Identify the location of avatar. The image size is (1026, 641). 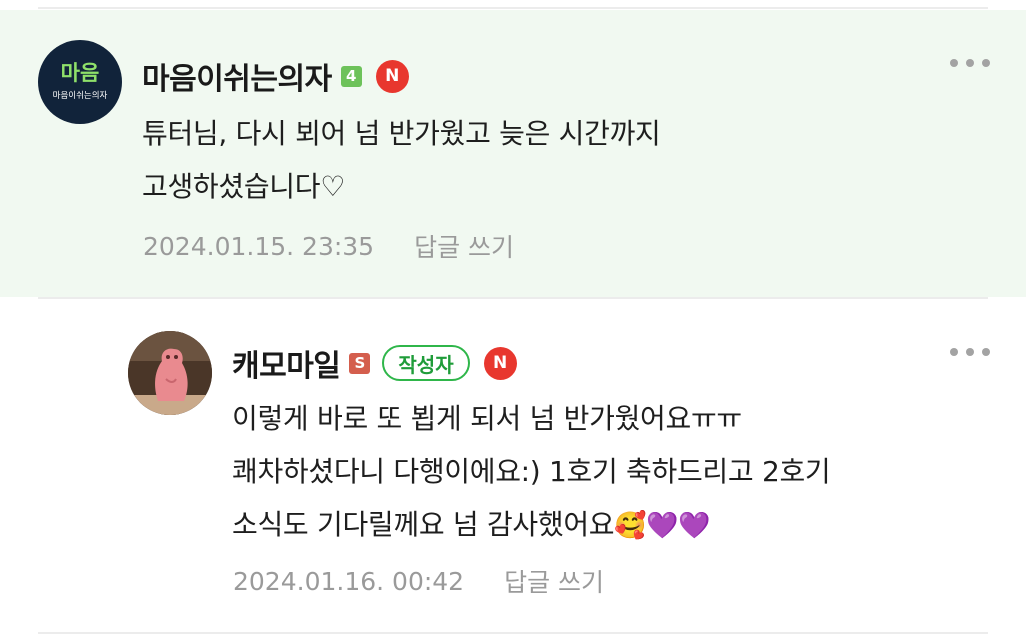
(170, 373).